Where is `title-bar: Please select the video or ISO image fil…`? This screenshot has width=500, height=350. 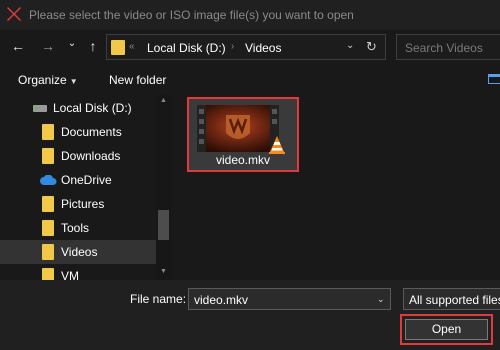
title-bar: Please select the video or ISO image fil… is located at coordinates (250, 15).